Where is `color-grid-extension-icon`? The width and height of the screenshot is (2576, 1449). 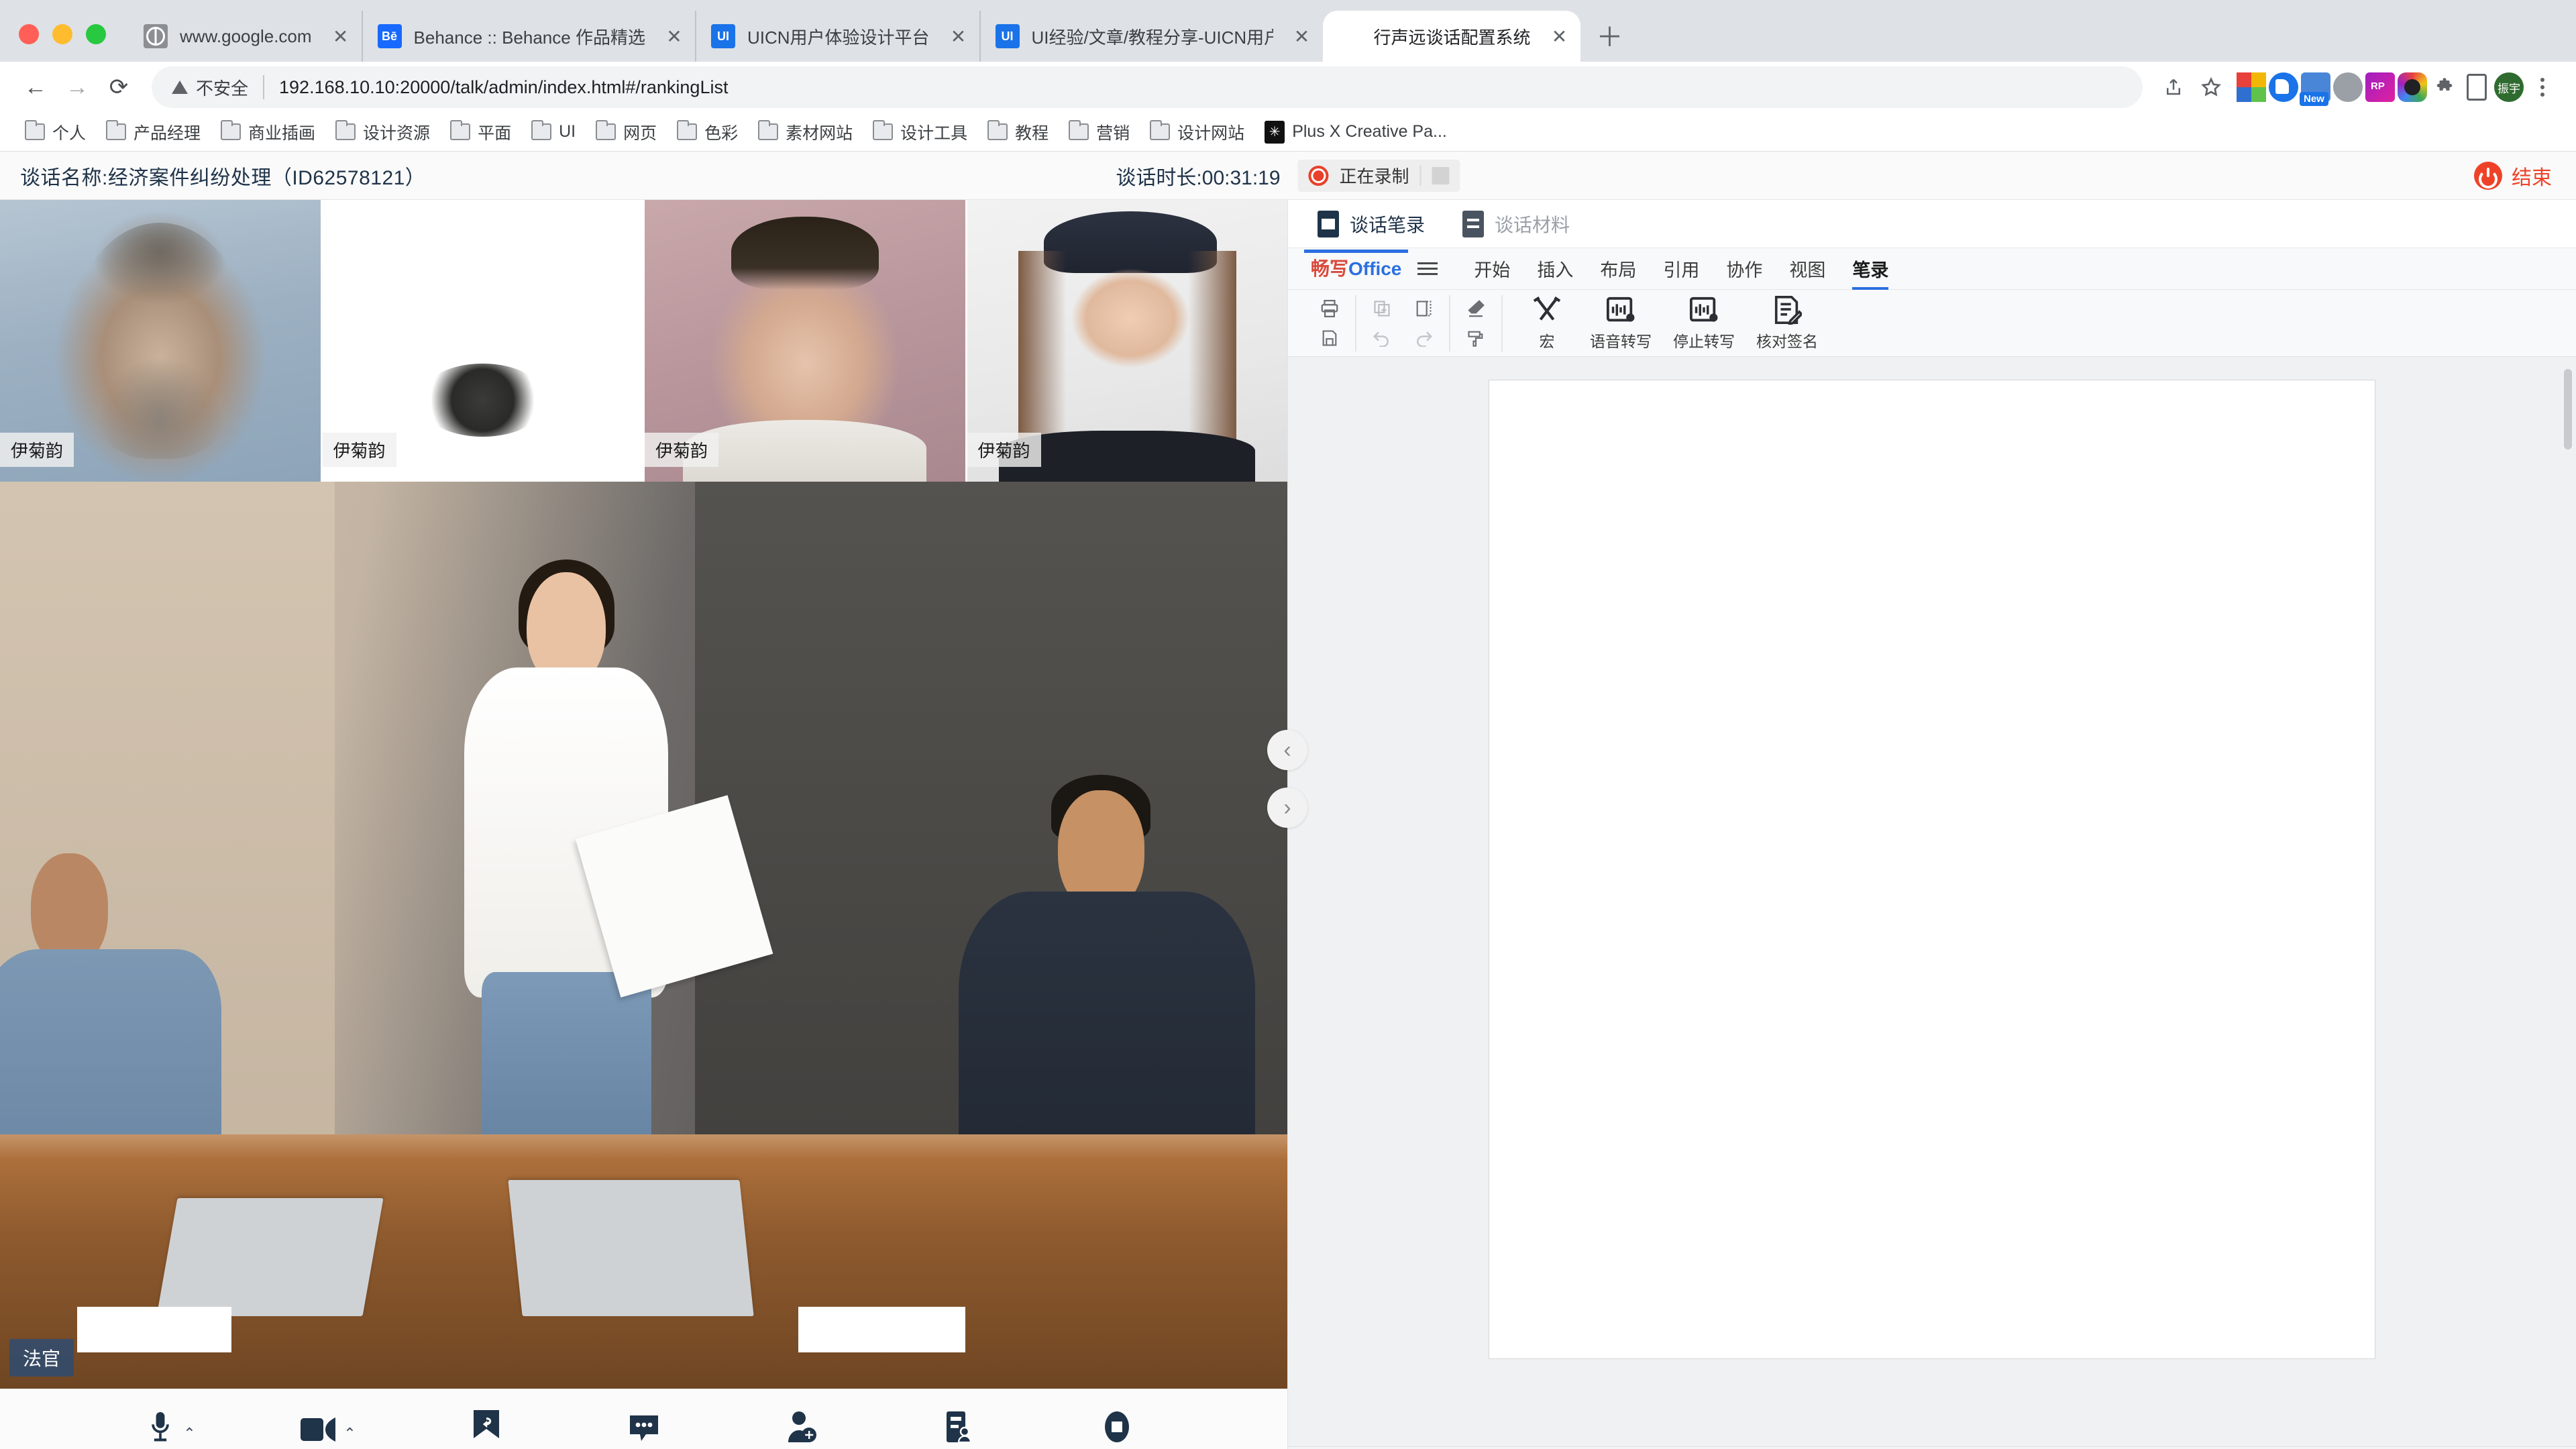 color-grid-extension-icon is located at coordinates (2251, 87).